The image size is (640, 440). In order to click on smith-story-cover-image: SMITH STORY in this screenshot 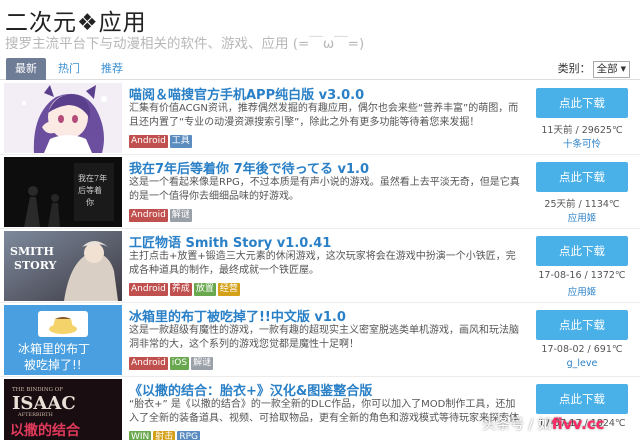, I will do `click(63, 266)`.